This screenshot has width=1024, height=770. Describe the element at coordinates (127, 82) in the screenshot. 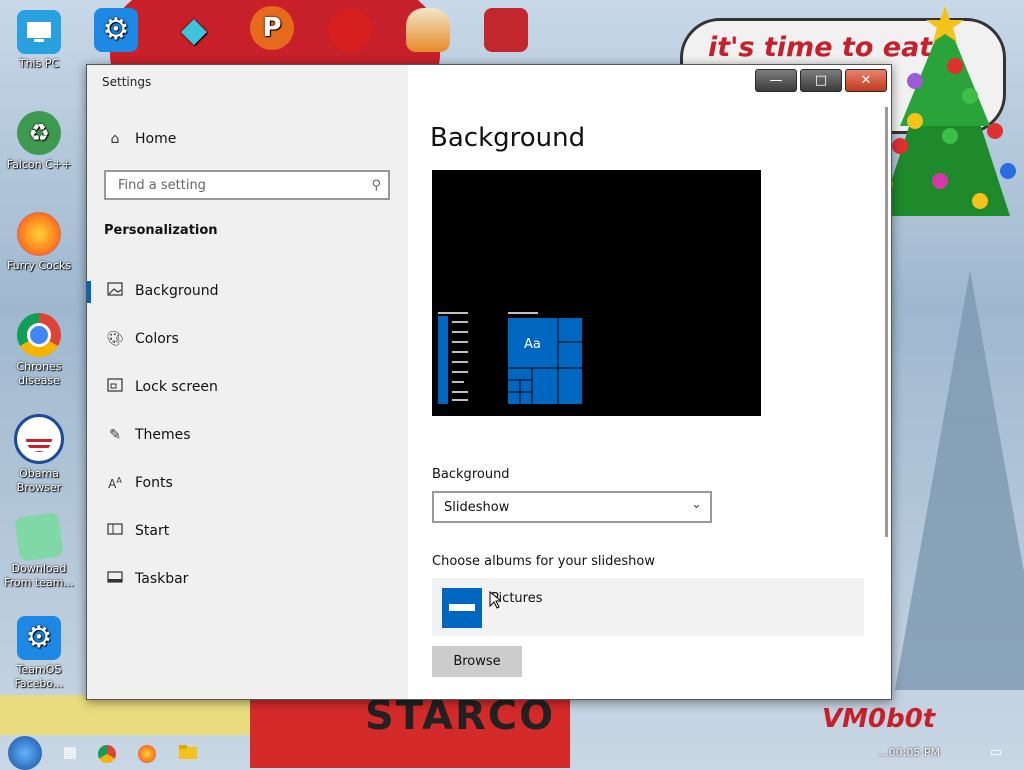

I see `window-title: Settings` at that location.